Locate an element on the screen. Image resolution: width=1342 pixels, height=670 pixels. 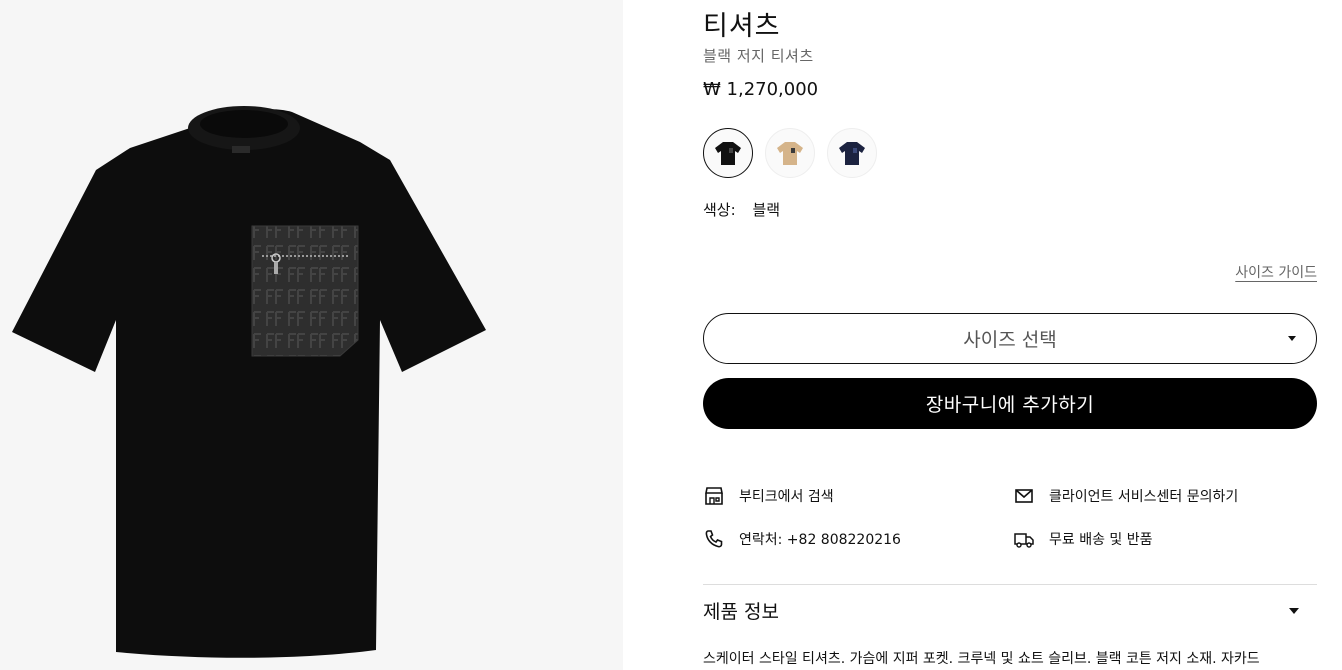
size-guide-link: 사이즈 가이드 is located at coordinates (1276, 272).